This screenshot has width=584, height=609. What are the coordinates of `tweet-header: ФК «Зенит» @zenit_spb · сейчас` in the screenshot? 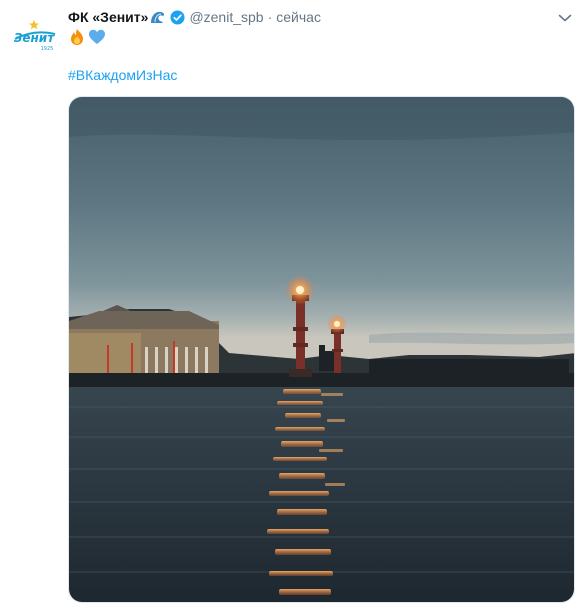 It's located at (194, 17).